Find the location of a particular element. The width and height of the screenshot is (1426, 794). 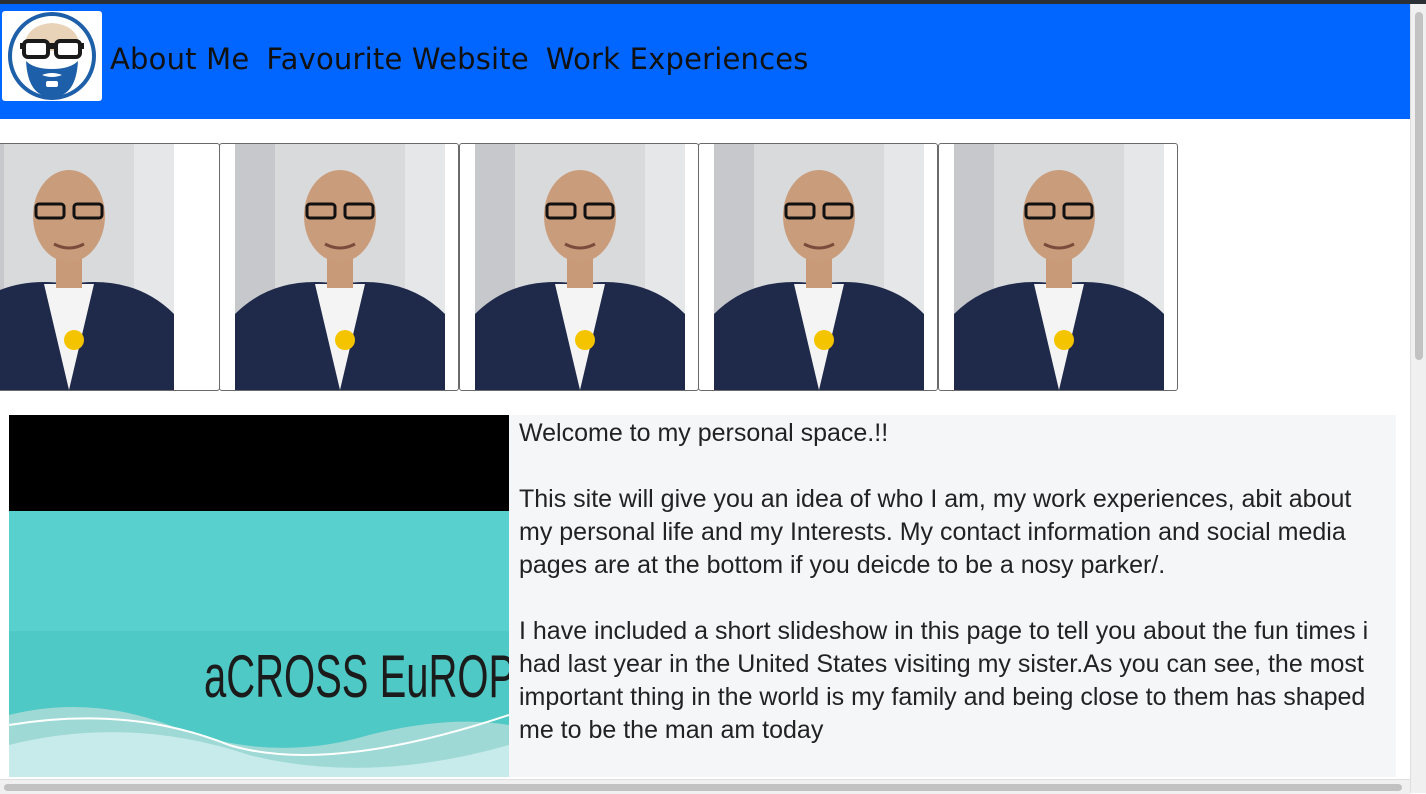

vertical-scroll-thumb is located at coordinates (1419, 186).